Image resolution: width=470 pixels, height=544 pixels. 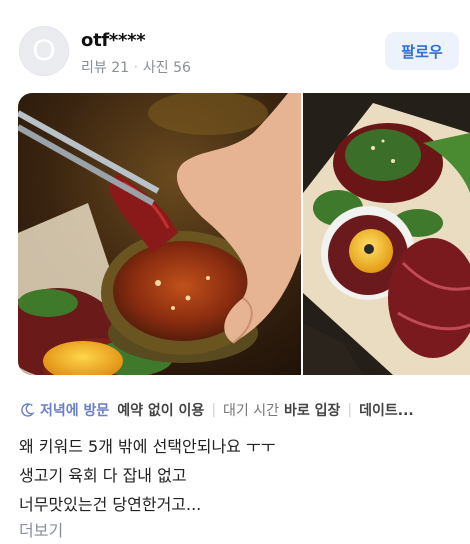 I want to click on review-line: 왜 키워드 5개 밖에 선택안되나요 ㅜㅜ, so click(x=147, y=446).